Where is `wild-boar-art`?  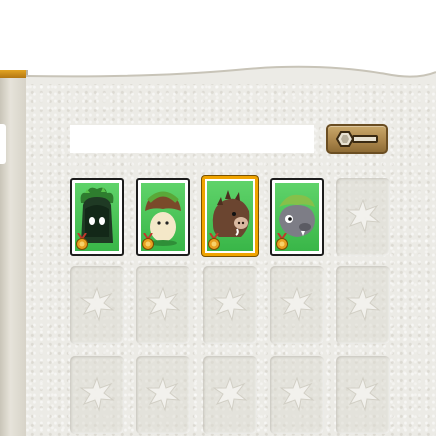
wild-boar-art is located at coordinates (230, 216).